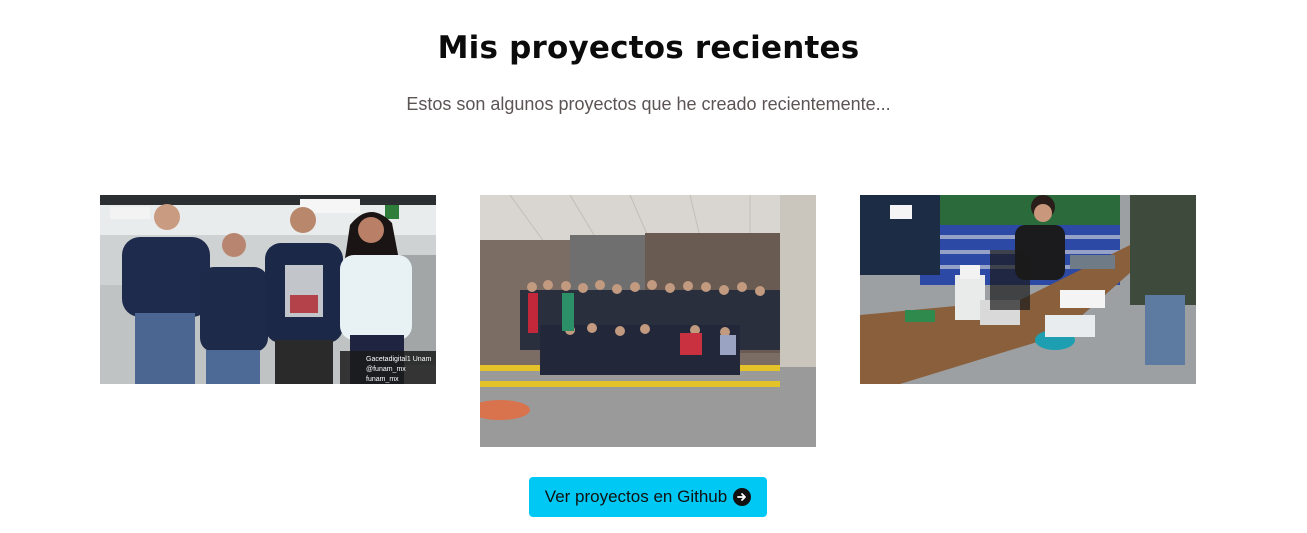 This screenshot has height=533, width=1307. What do you see at coordinates (399, 359) in the screenshot?
I see `watermark-handle-1: Gacetadigital1 Unam` at bounding box center [399, 359].